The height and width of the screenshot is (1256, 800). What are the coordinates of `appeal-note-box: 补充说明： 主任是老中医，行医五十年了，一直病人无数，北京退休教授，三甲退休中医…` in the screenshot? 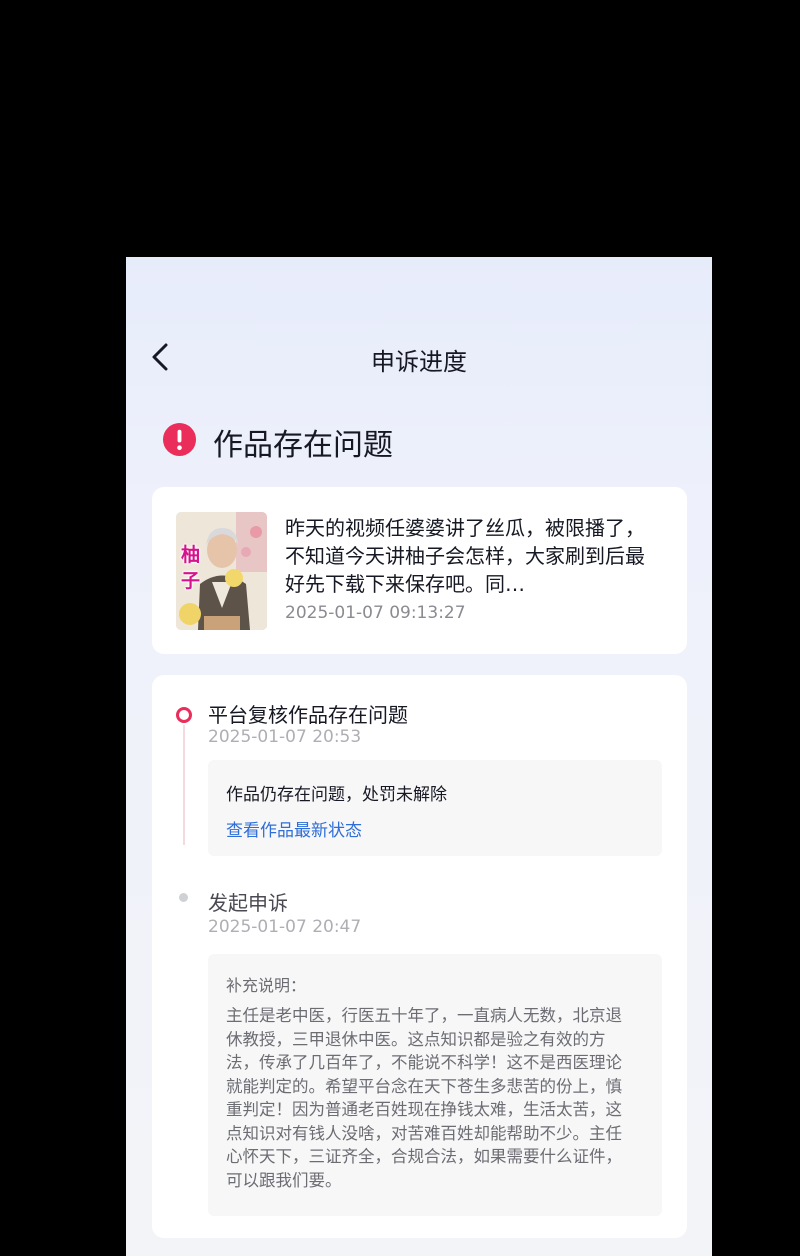 It's located at (435, 1085).